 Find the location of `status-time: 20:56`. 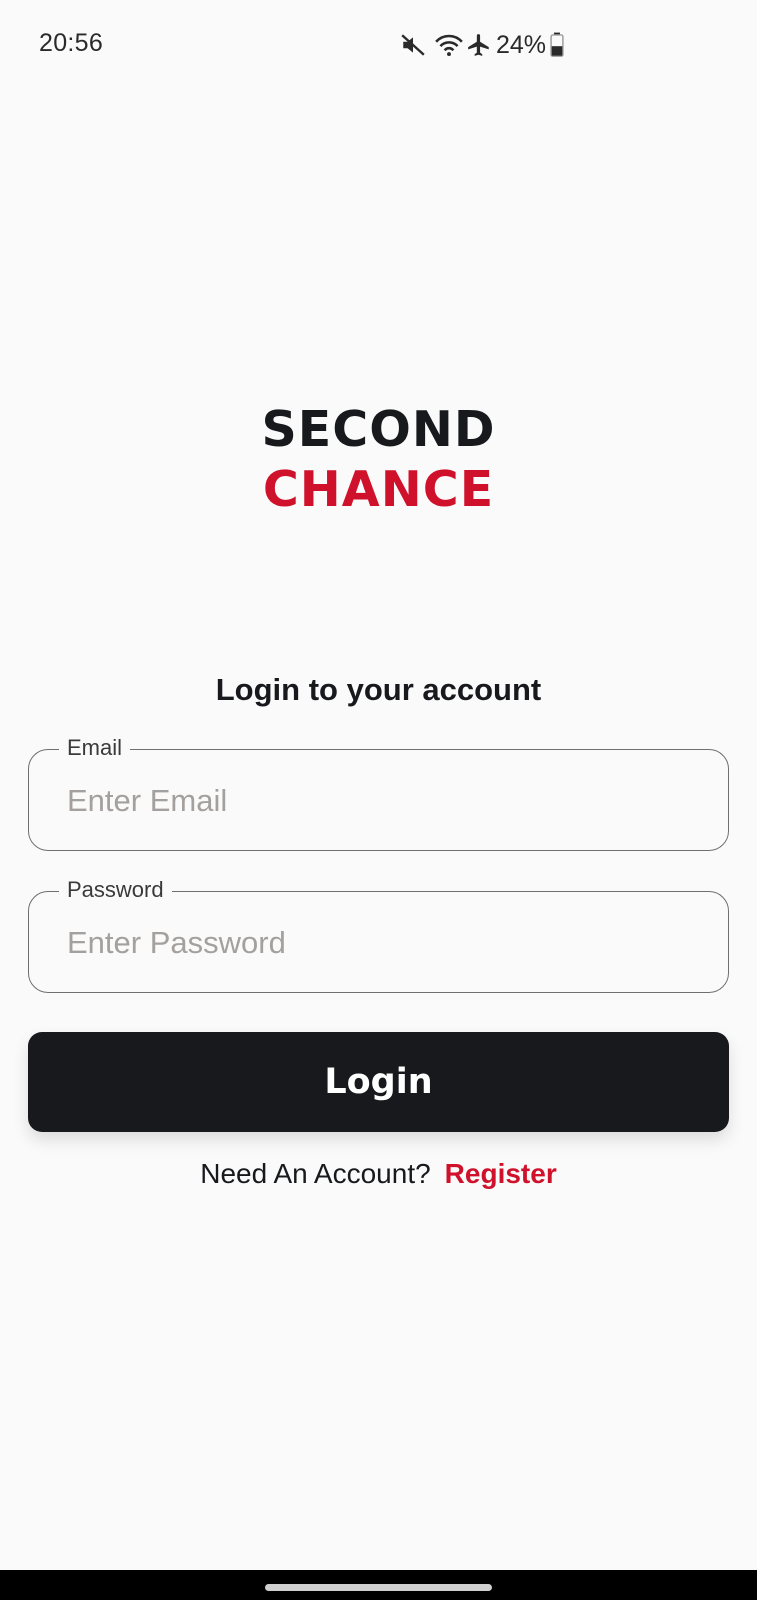

status-time: 20:56 is located at coordinates (71, 43).